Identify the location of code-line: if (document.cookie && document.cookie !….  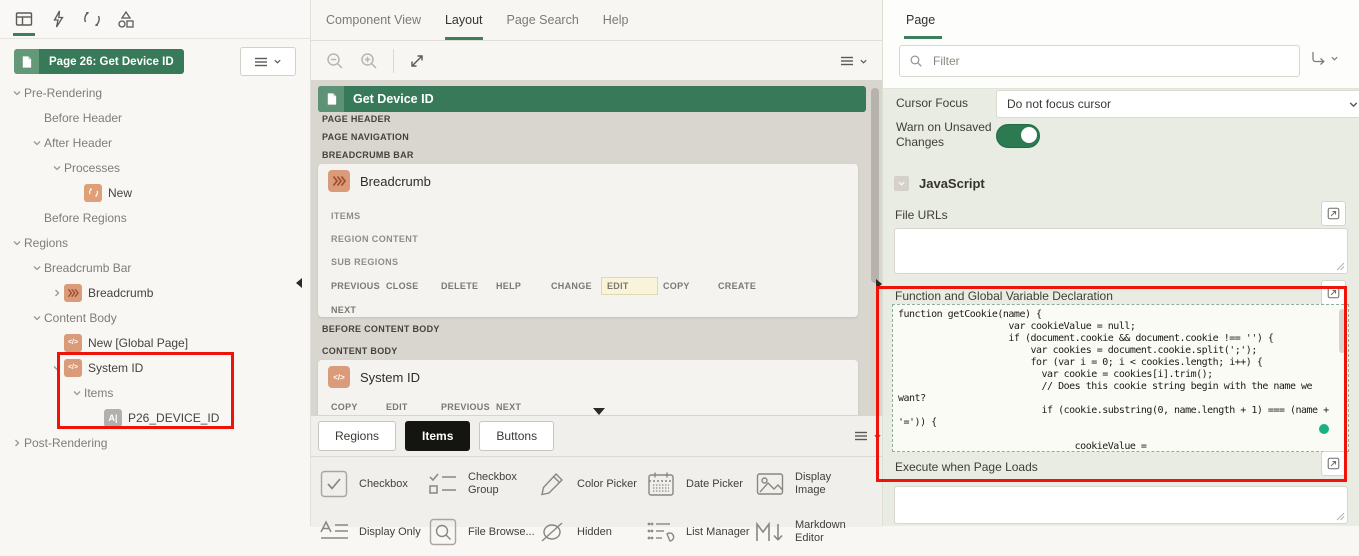
(1086, 338).